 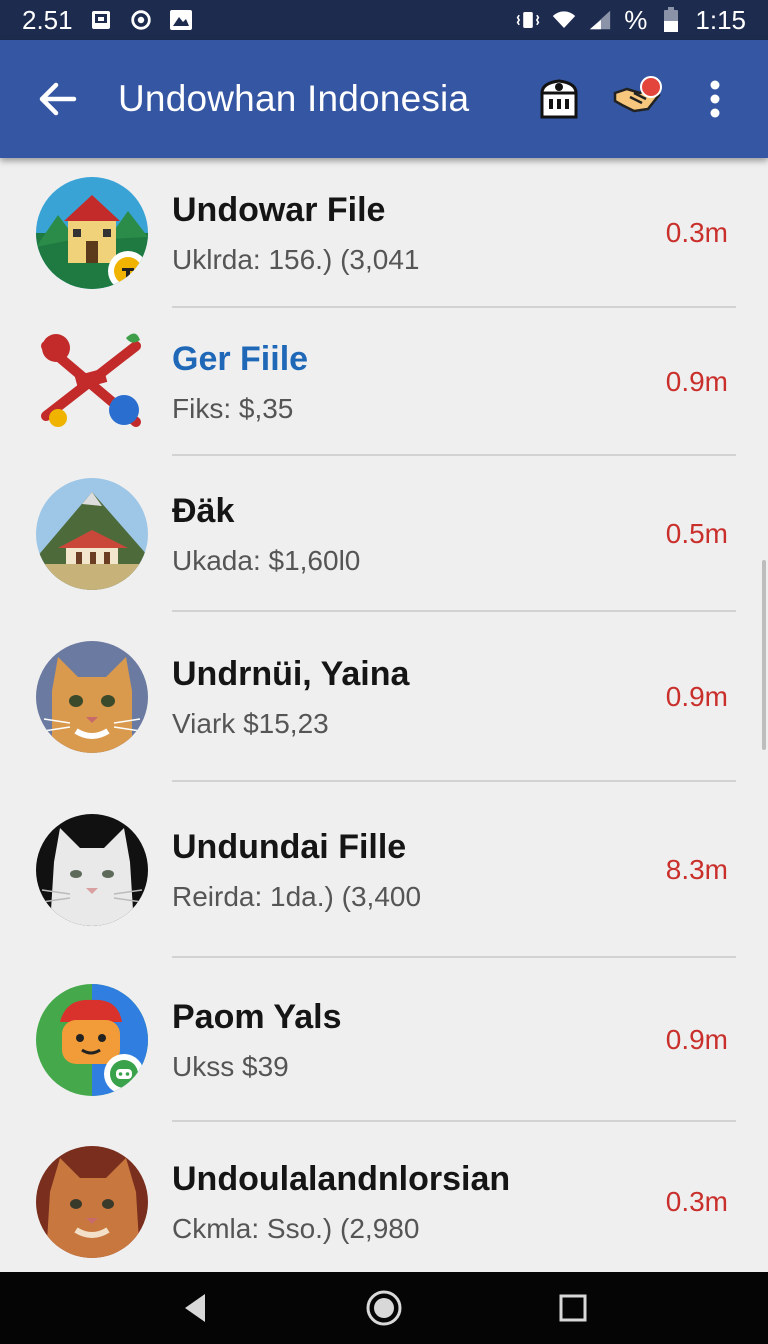 What do you see at coordinates (279, 209) in the screenshot?
I see `item-title: Undowar File` at bounding box center [279, 209].